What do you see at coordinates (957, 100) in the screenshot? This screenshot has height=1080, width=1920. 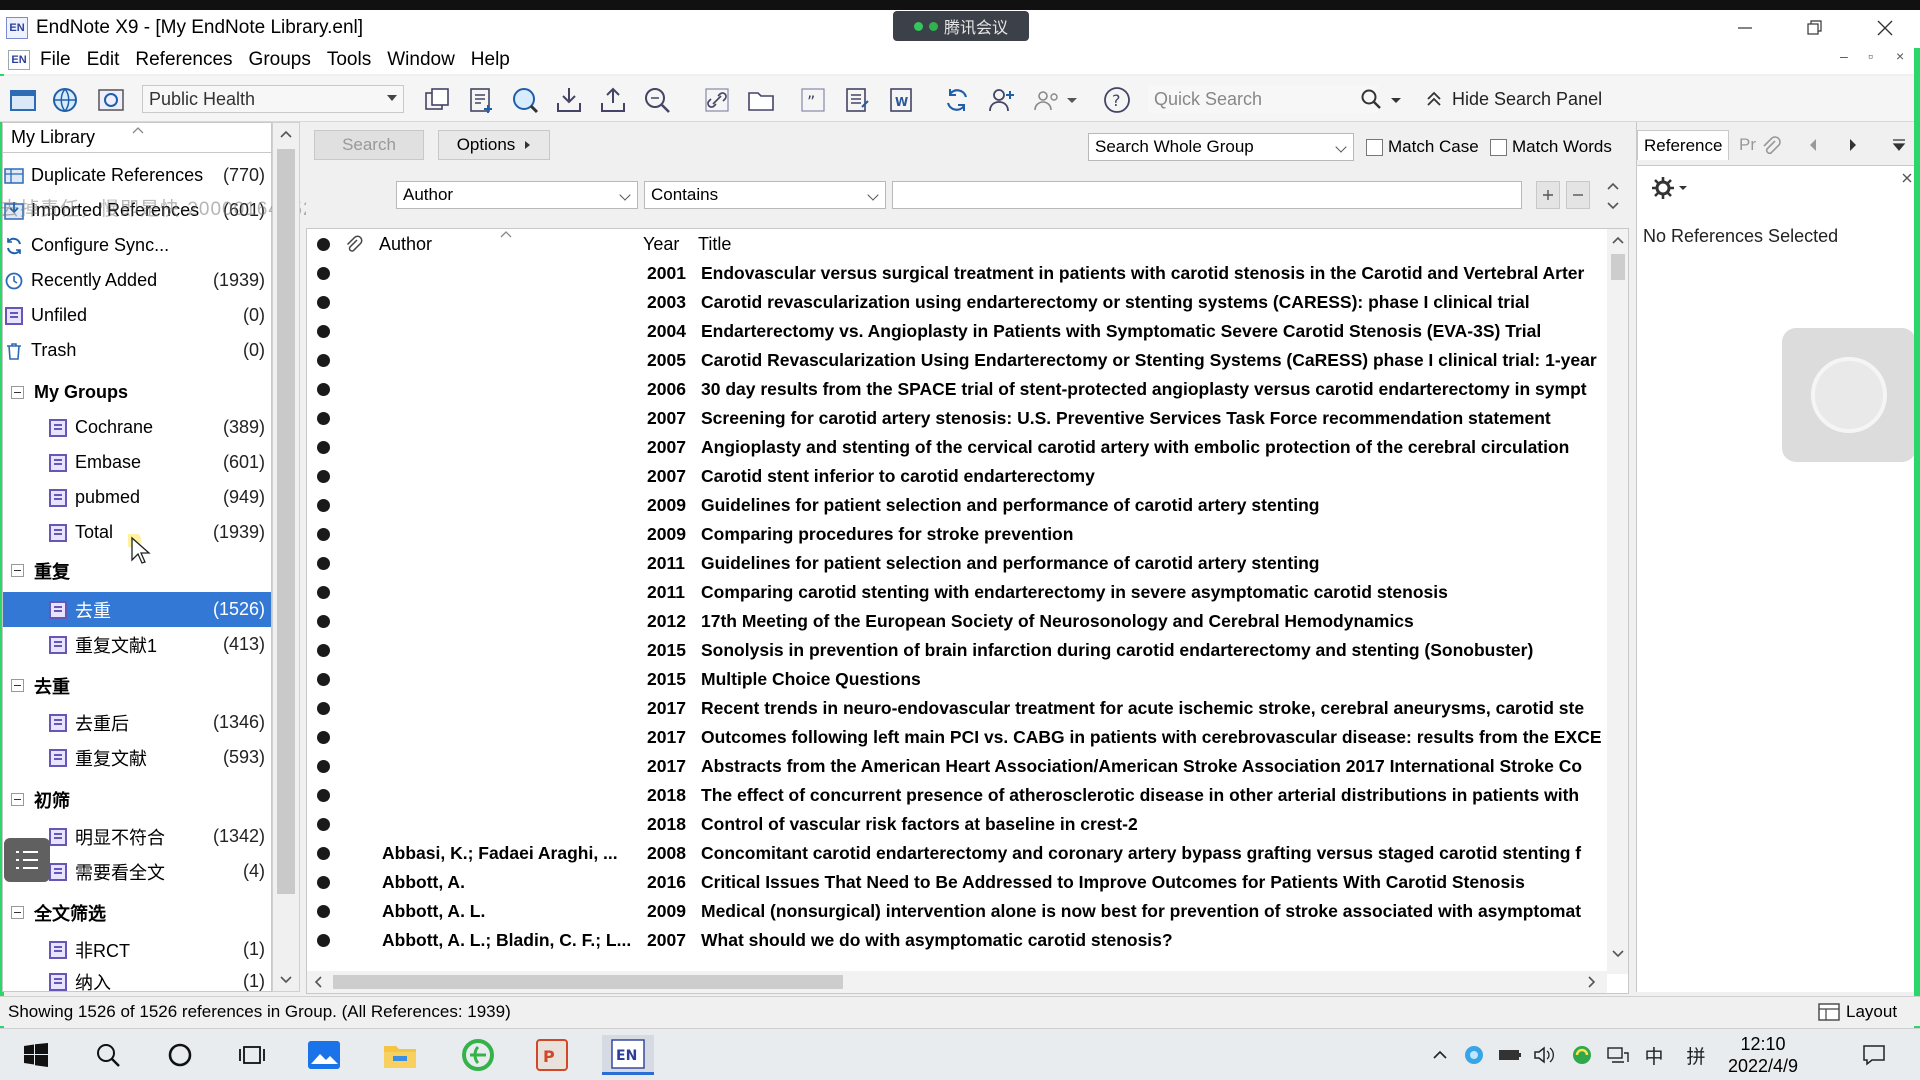 I see `sync-button` at bounding box center [957, 100].